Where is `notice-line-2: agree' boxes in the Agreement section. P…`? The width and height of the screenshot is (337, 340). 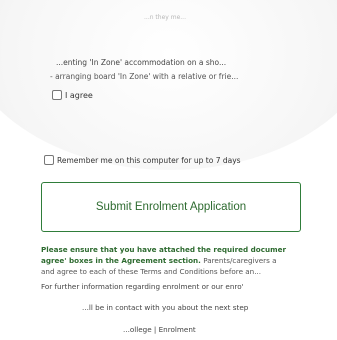
notice-line-2: agree' boxes in the Agreement section. P… is located at coordinates (189, 260).